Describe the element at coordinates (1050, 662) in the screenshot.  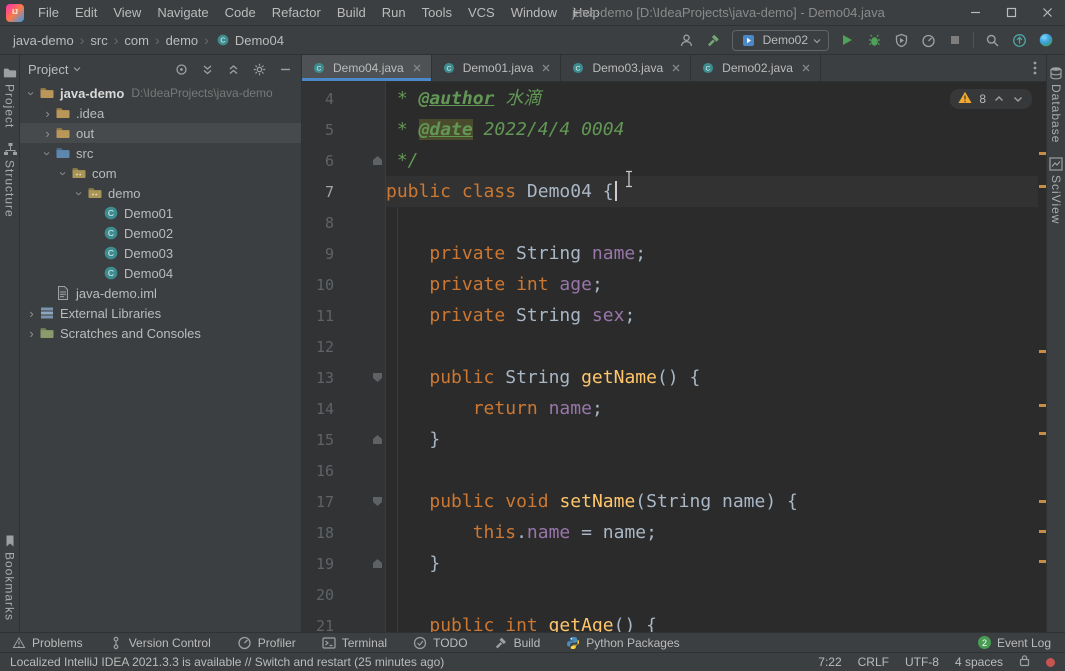
I see `fatal-error-indicator-icon` at that location.